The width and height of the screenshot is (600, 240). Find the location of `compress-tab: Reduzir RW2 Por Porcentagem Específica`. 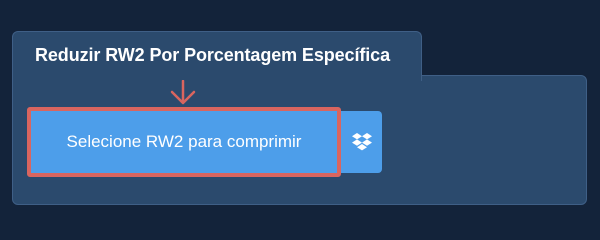

compress-tab: Reduzir RW2 Por Porcentagem Específica is located at coordinates (217, 56).